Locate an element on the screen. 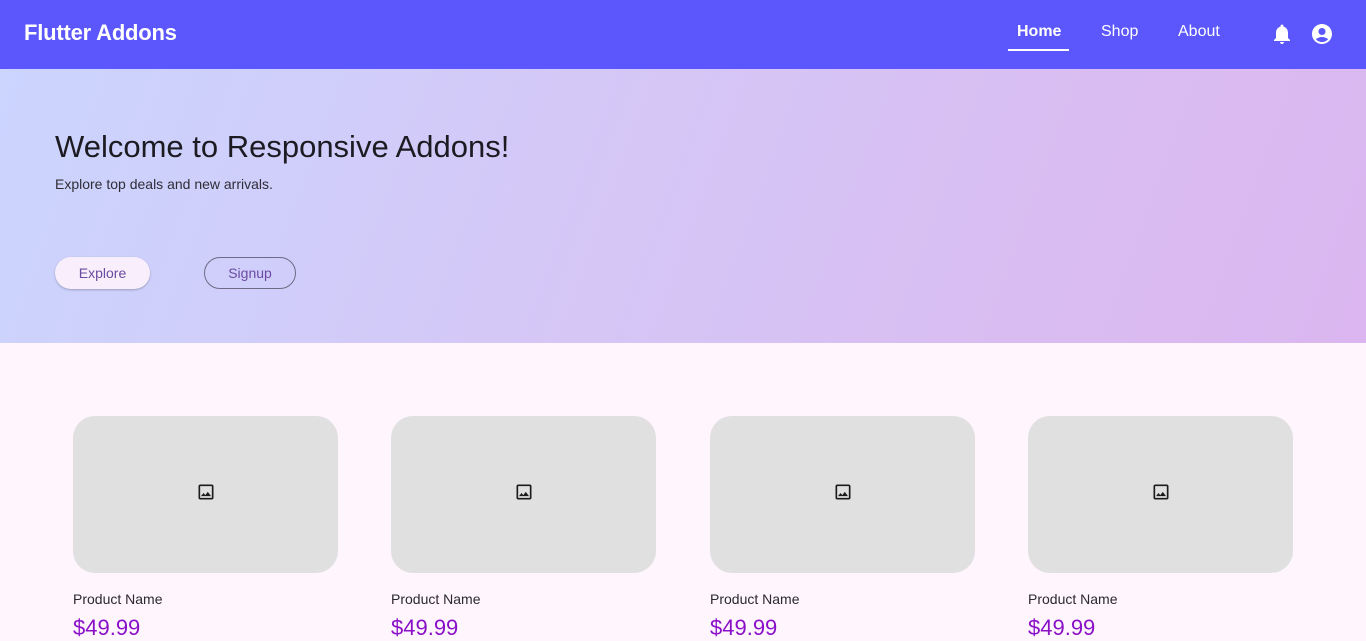 The width and height of the screenshot is (1366, 641). explore-button: Explore is located at coordinates (102, 273).